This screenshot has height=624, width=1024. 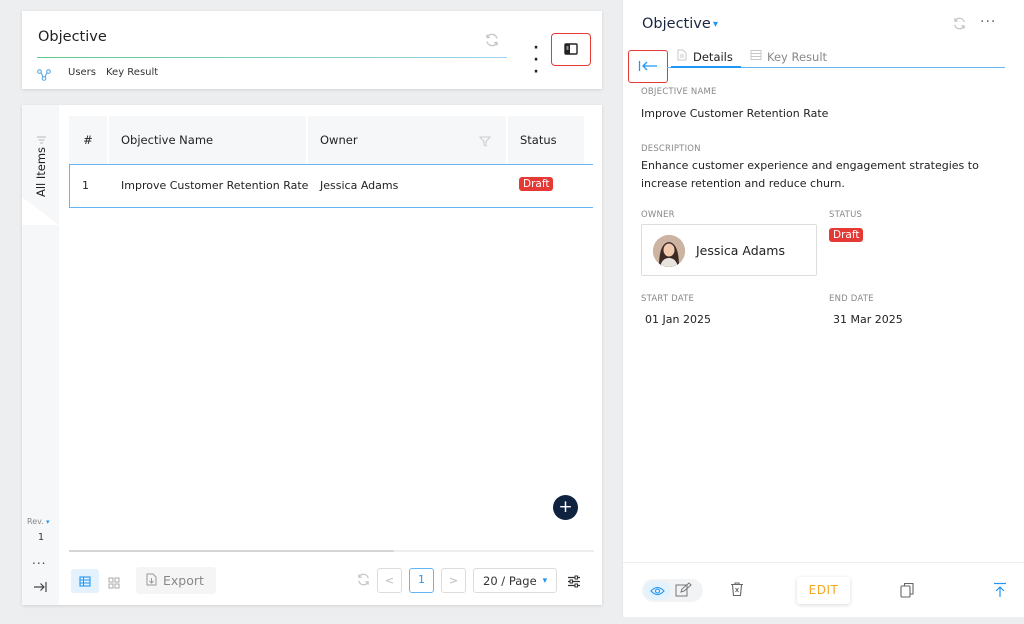 What do you see at coordinates (546, 140) in the screenshot?
I see `column-header-status: Status` at bounding box center [546, 140].